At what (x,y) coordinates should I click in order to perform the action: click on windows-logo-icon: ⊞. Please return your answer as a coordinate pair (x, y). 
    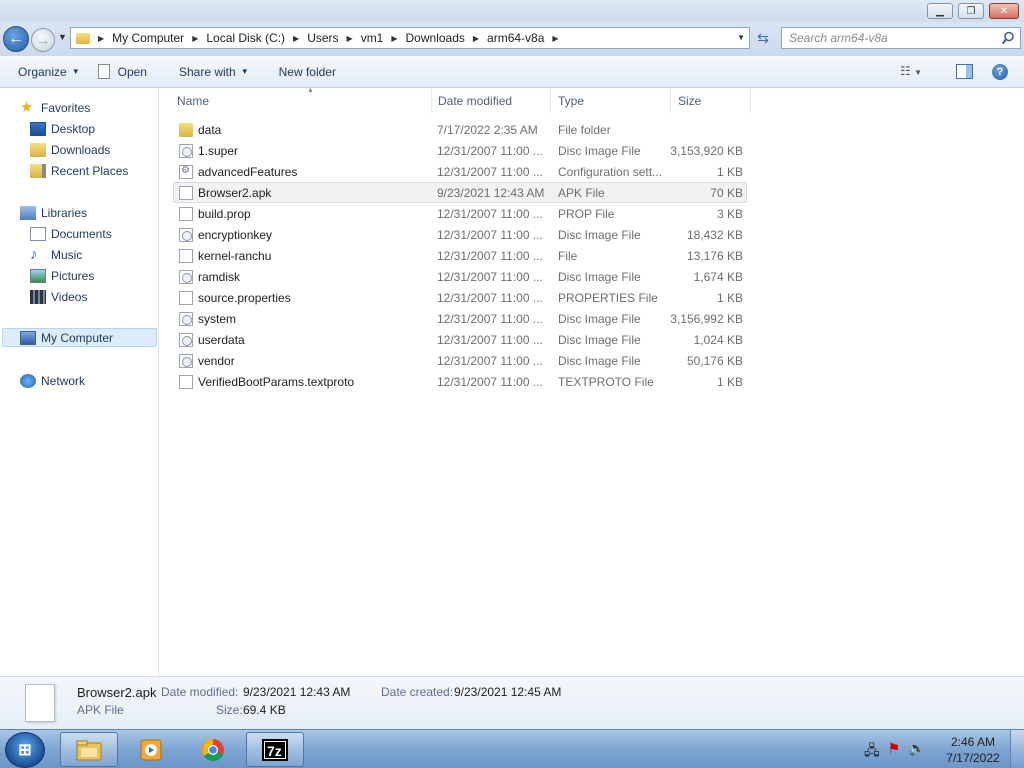
    Looking at the image, I should click on (25, 750).